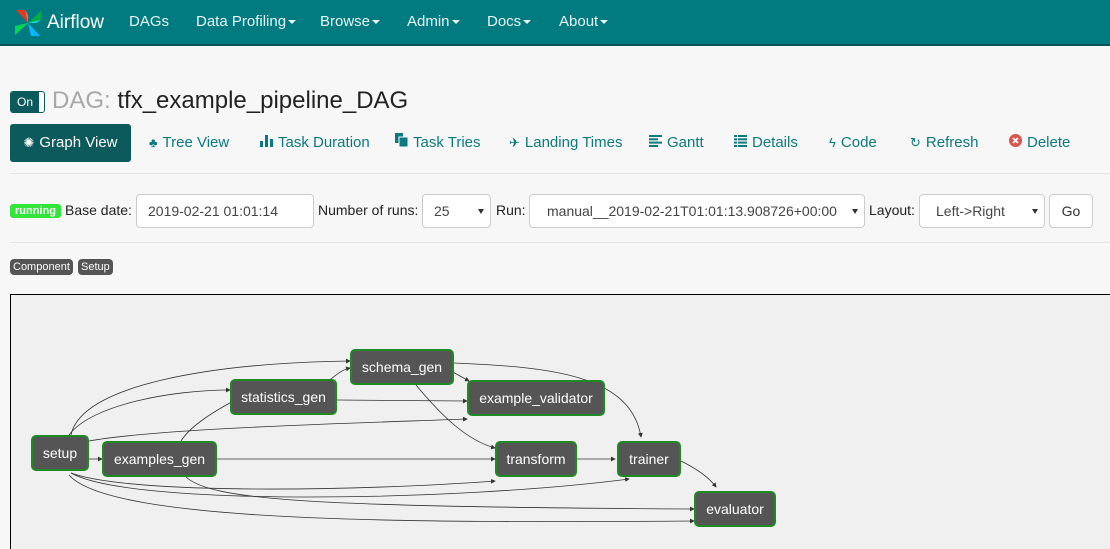 The height and width of the screenshot is (549, 1110). Describe the element at coordinates (511, 210) in the screenshot. I see `run-label: Run:` at that location.